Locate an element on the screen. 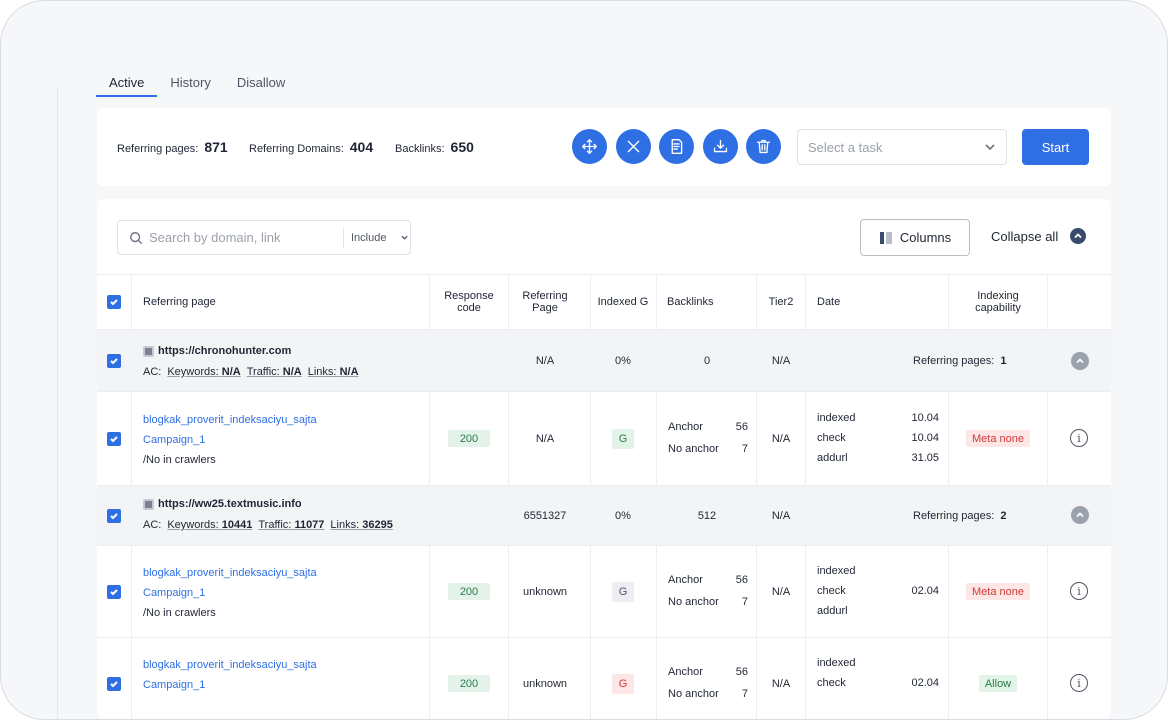 The image size is (1168, 720). chevron-down-icon is located at coordinates (405, 237).